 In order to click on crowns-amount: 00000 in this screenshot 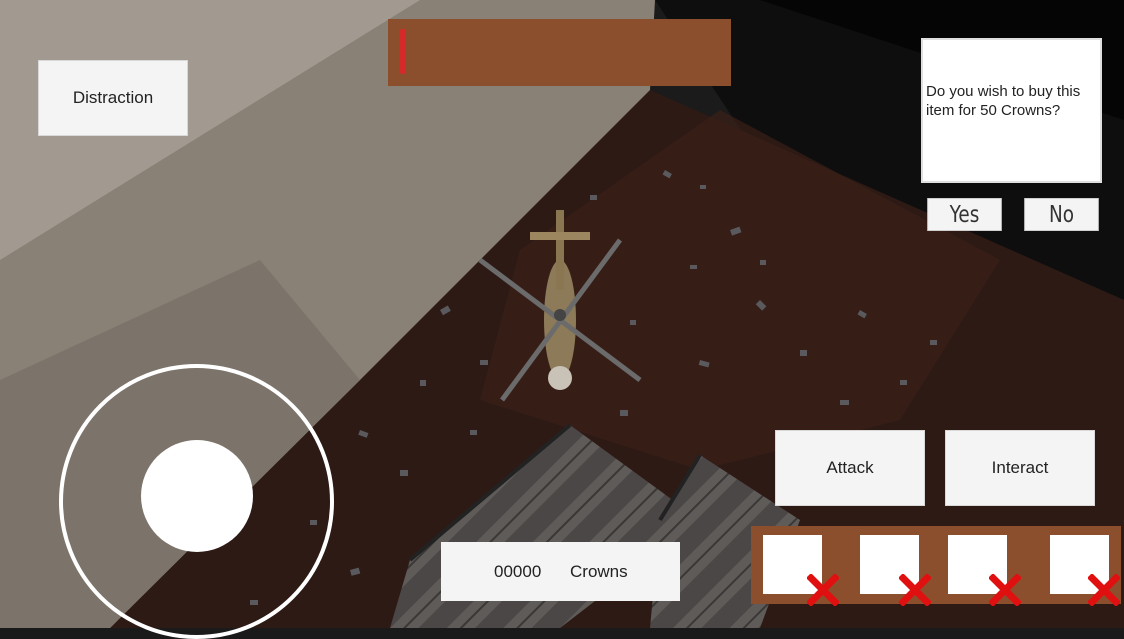, I will do `click(518, 571)`.